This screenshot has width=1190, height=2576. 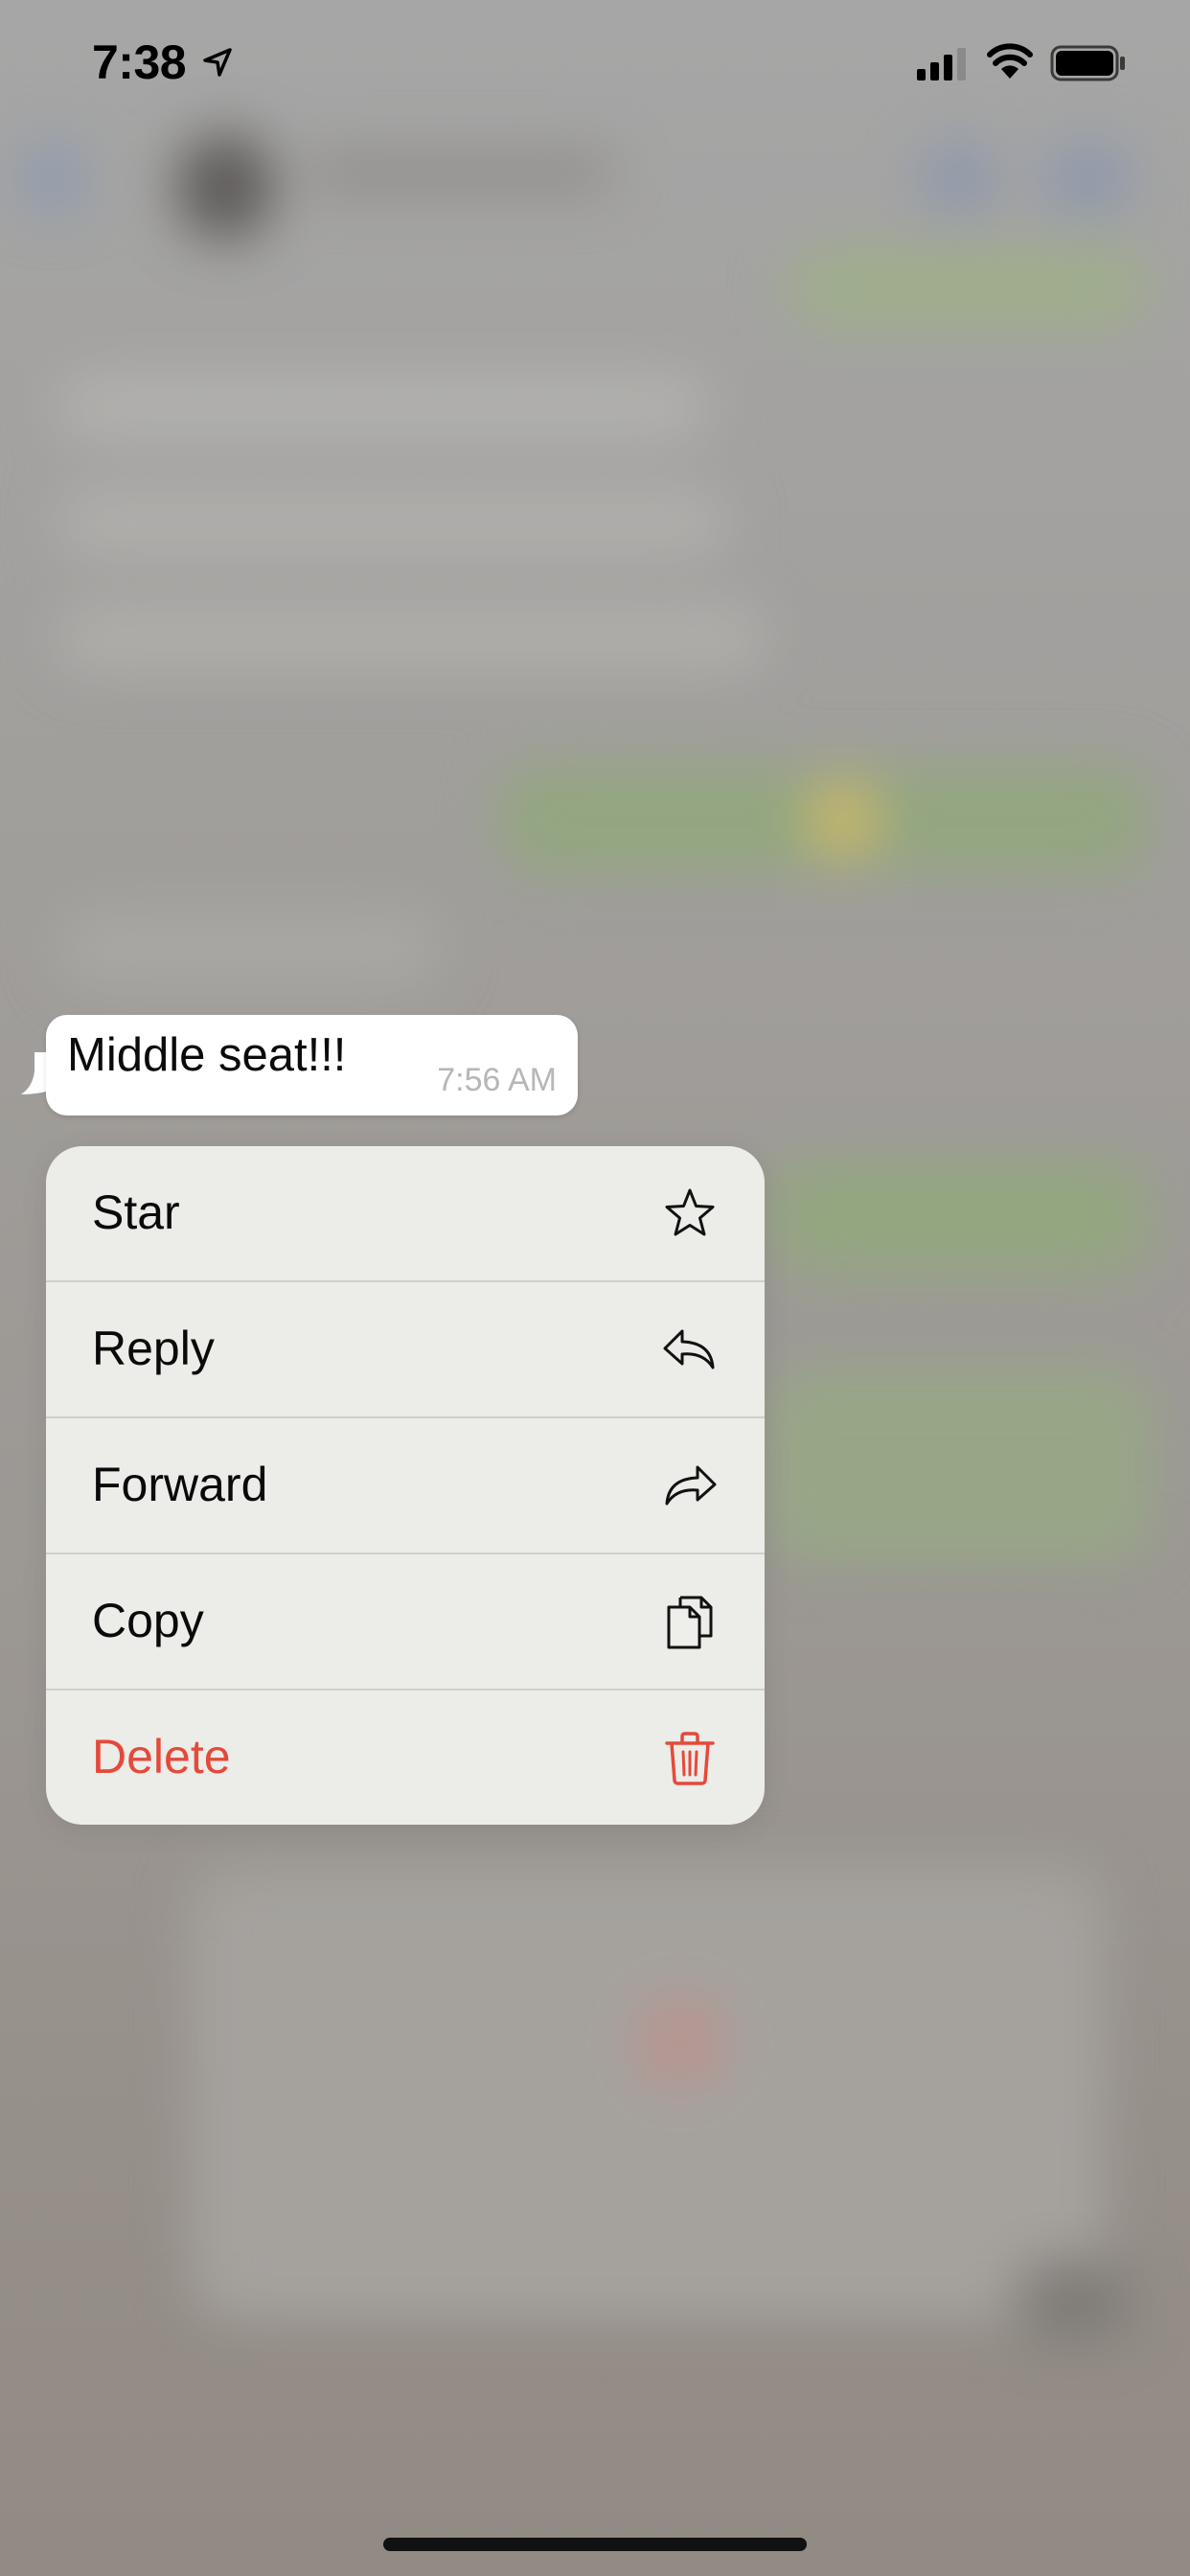 What do you see at coordinates (690, 1622) in the screenshot?
I see `copy-icon` at bounding box center [690, 1622].